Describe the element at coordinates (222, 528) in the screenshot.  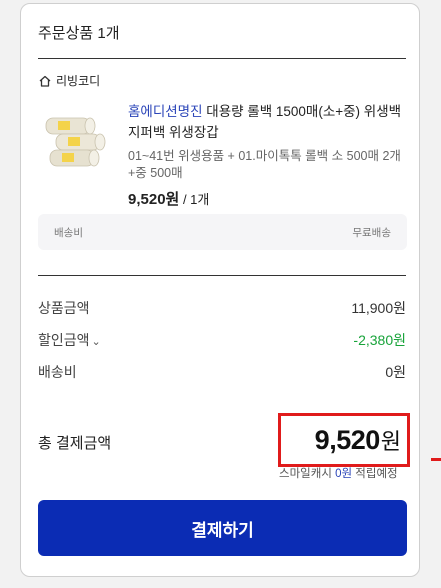
I see `pay-button: 결제하기` at that location.